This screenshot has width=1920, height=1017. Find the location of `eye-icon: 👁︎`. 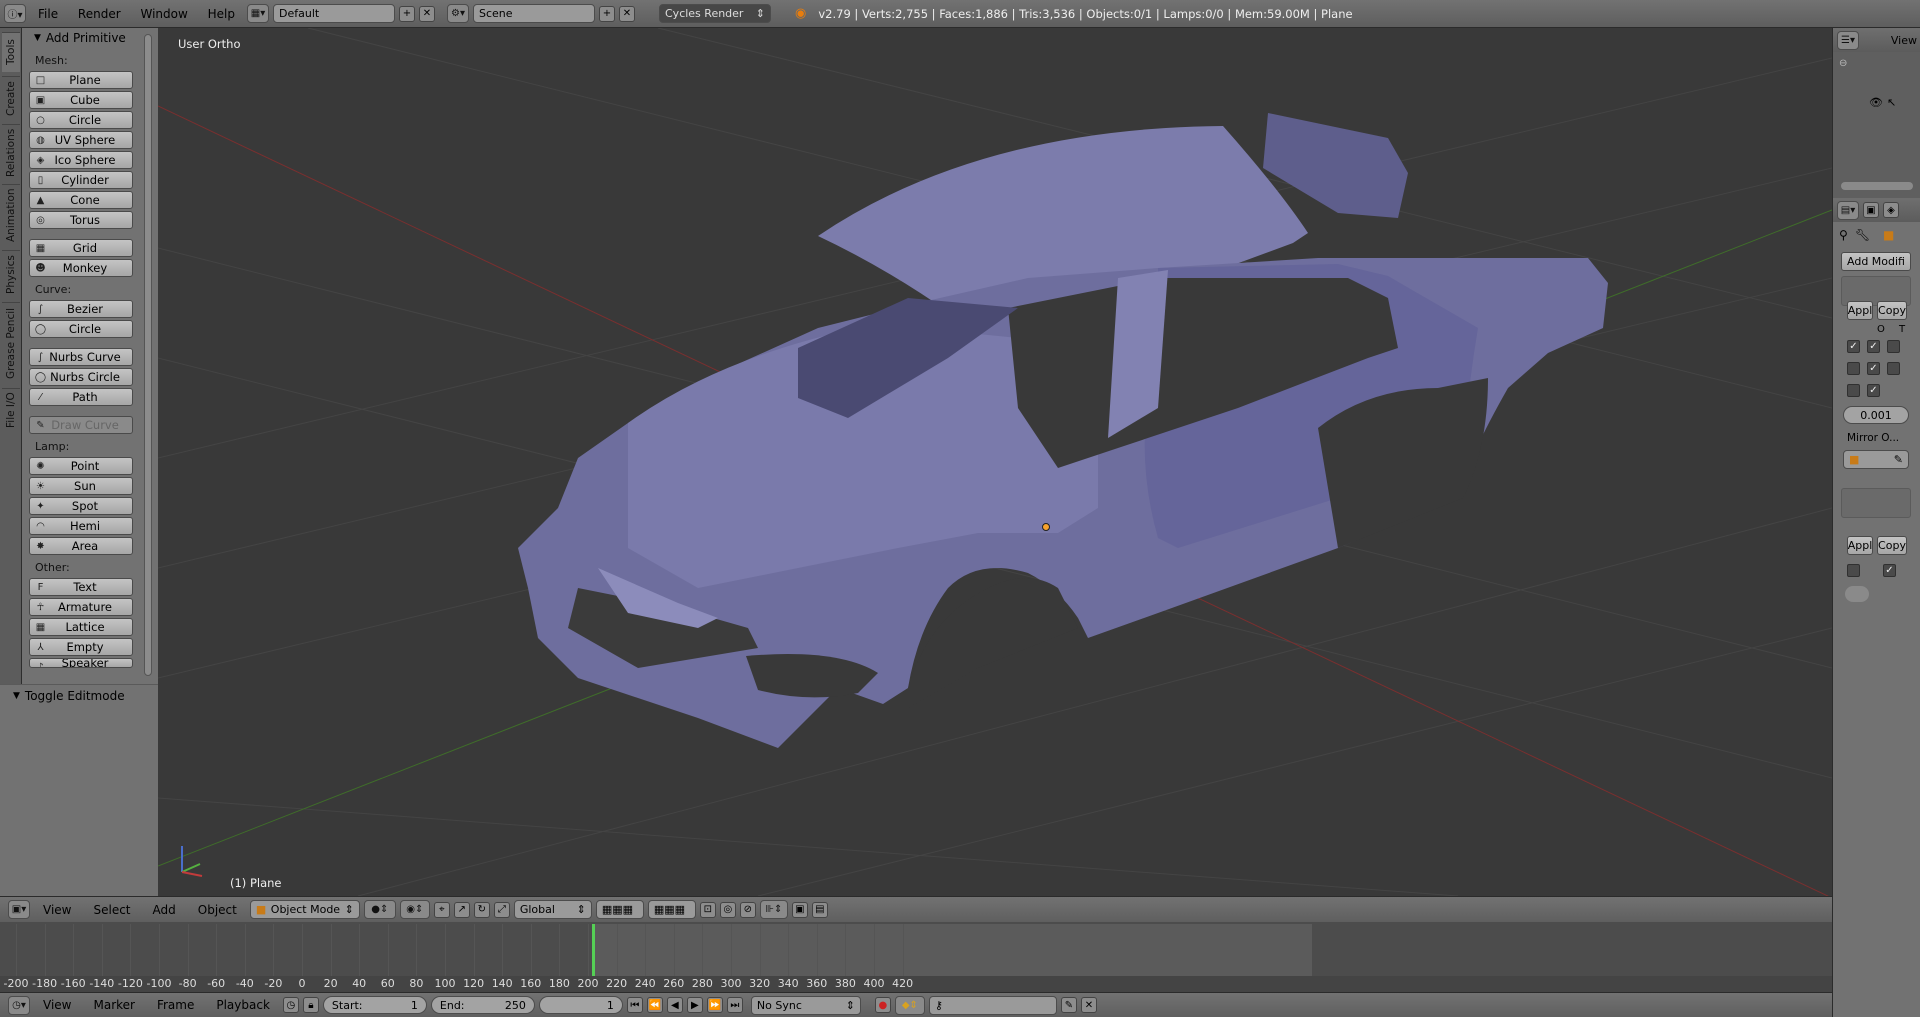

eye-icon: 👁︎ is located at coordinates (1876, 102).